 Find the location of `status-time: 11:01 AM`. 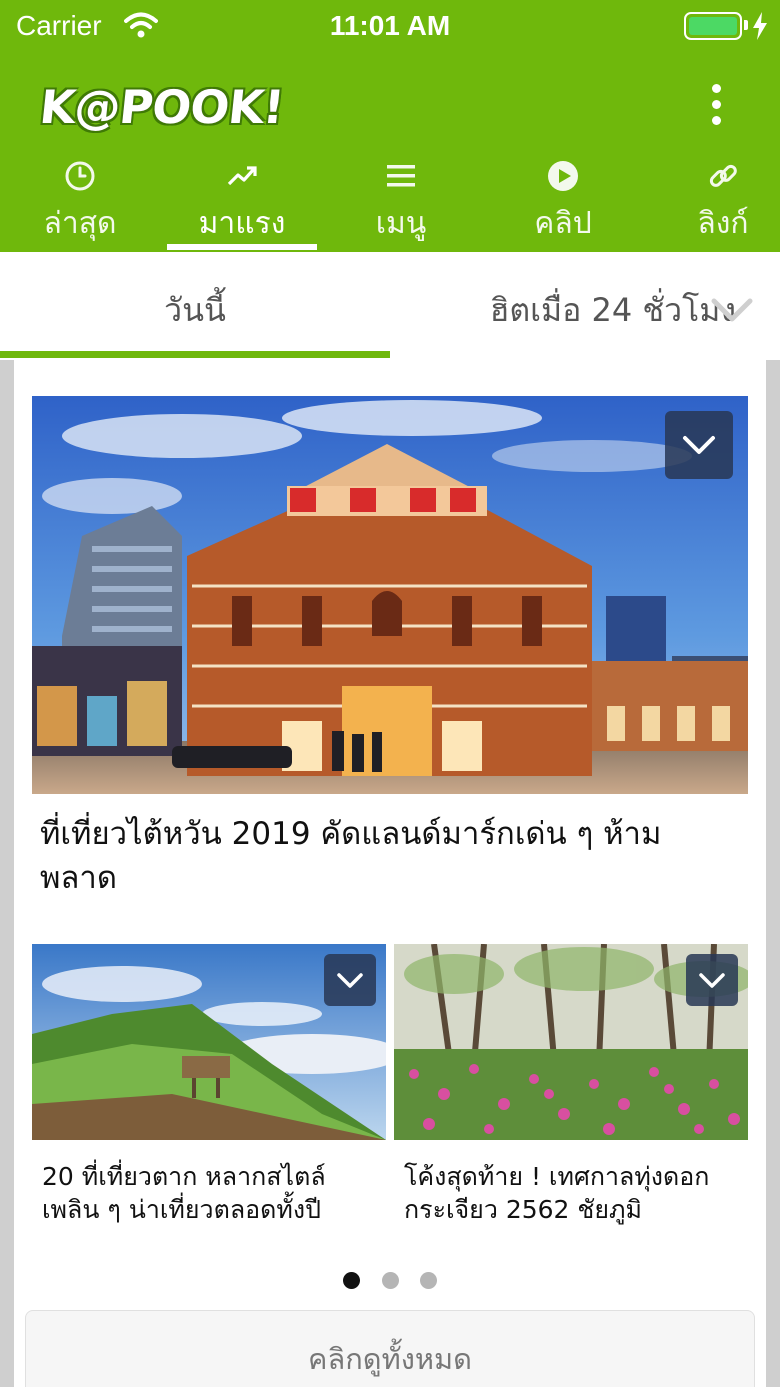

status-time: 11:01 AM is located at coordinates (390, 25).